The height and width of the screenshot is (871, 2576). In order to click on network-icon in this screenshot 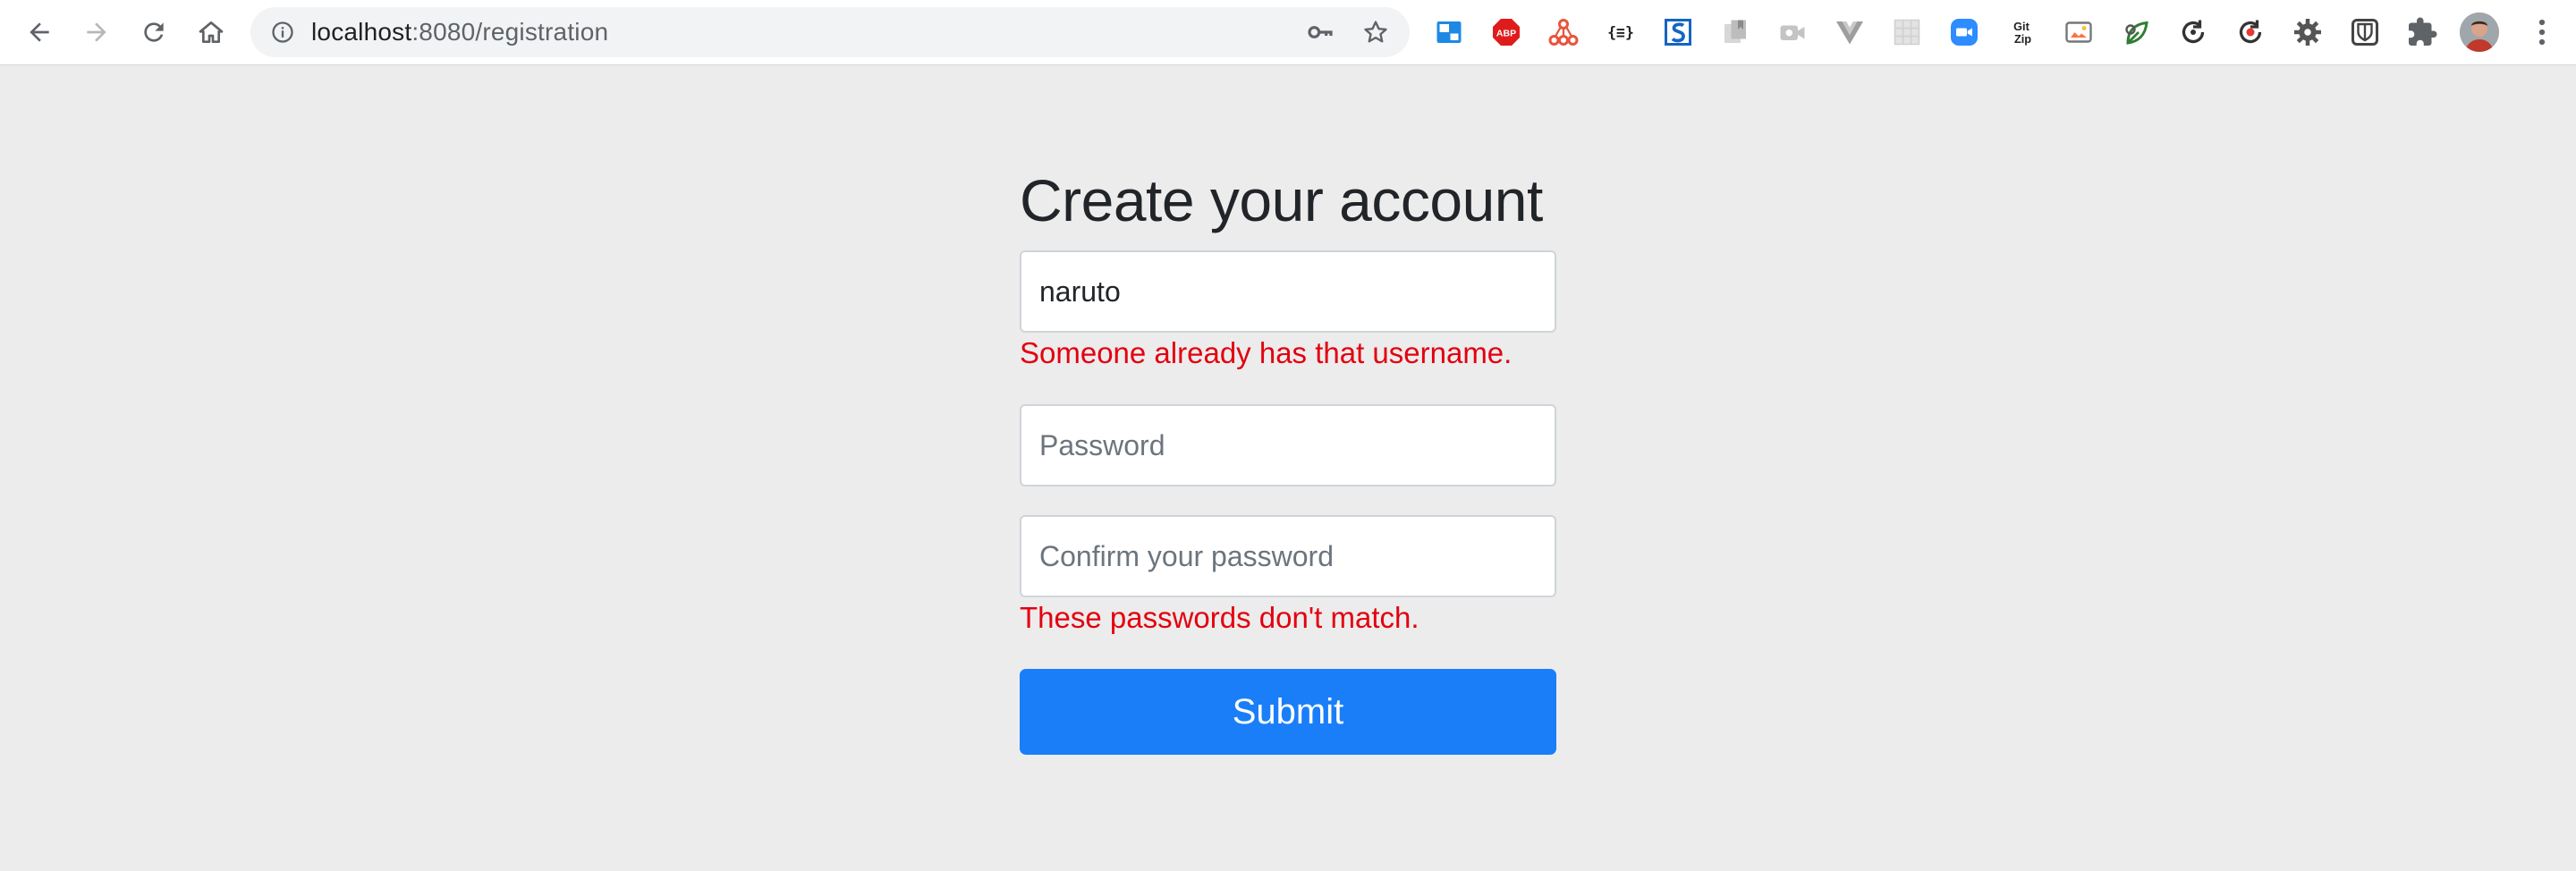, I will do `click(1563, 32)`.